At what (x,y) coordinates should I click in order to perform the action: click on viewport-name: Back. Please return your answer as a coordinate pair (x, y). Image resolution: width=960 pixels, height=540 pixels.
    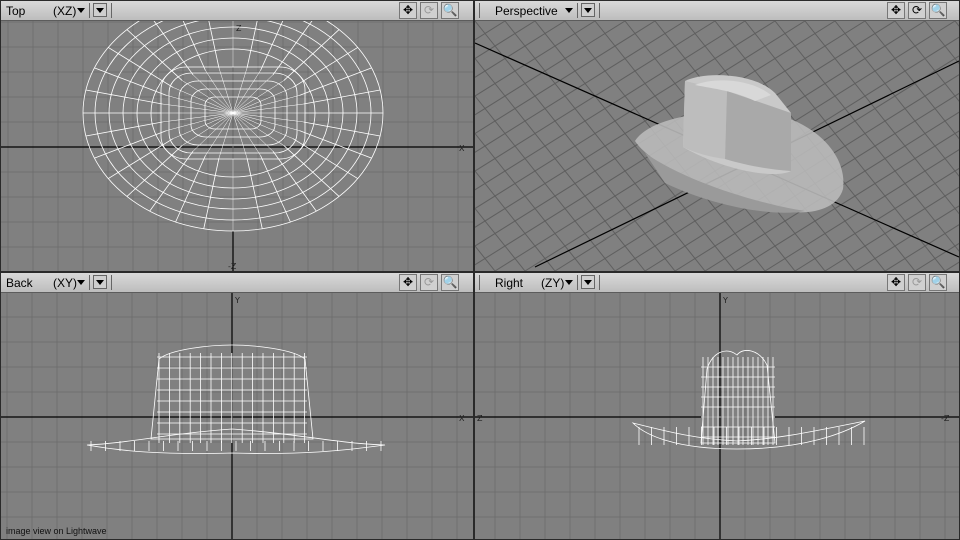
    Looking at the image, I should click on (19, 283).